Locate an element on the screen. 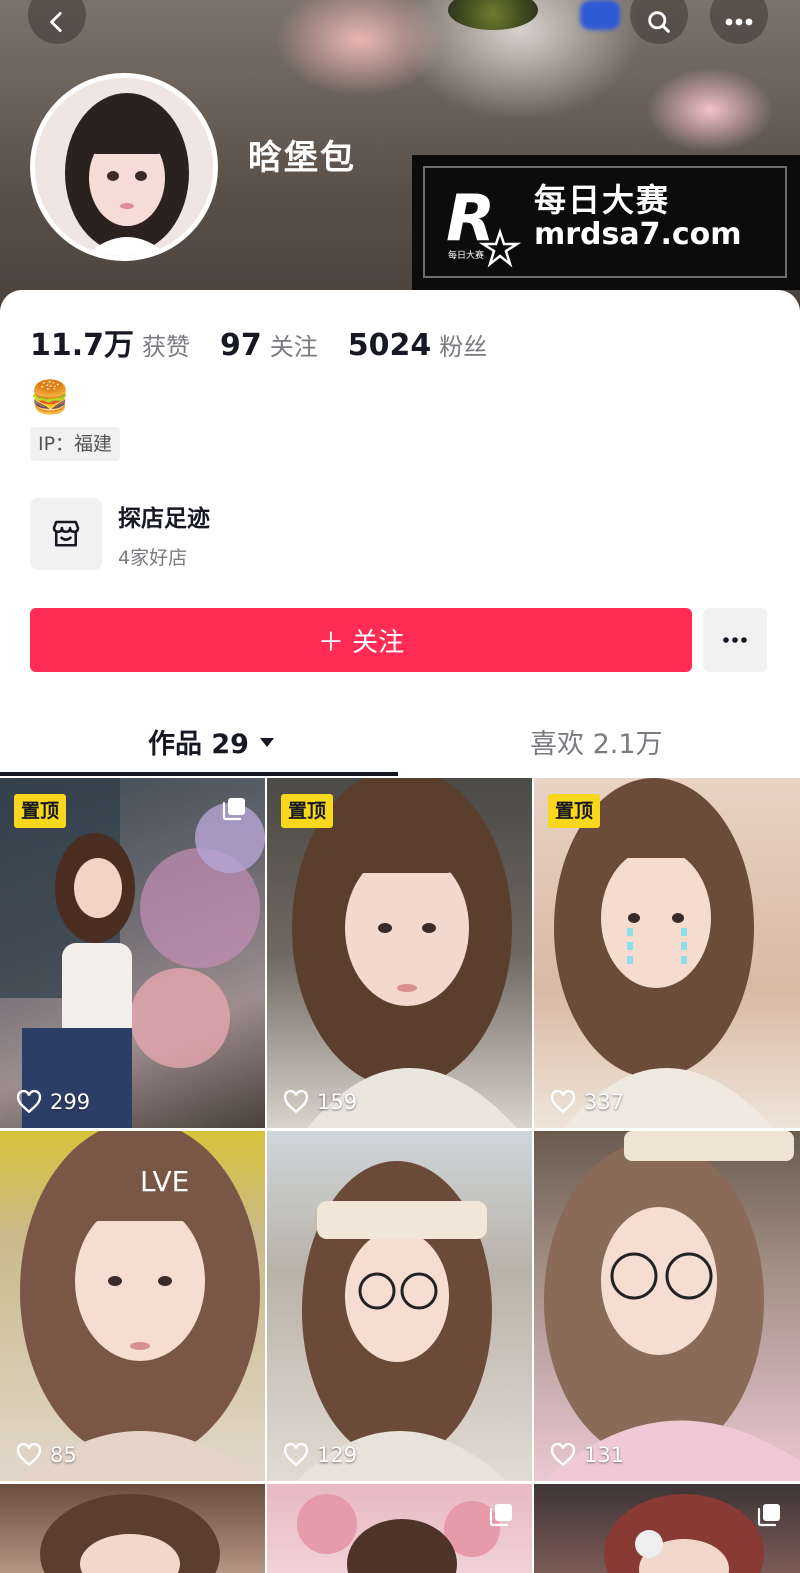 Image resolution: width=800 pixels, height=1573 pixels. search-icon is located at coordinates (659, 22).